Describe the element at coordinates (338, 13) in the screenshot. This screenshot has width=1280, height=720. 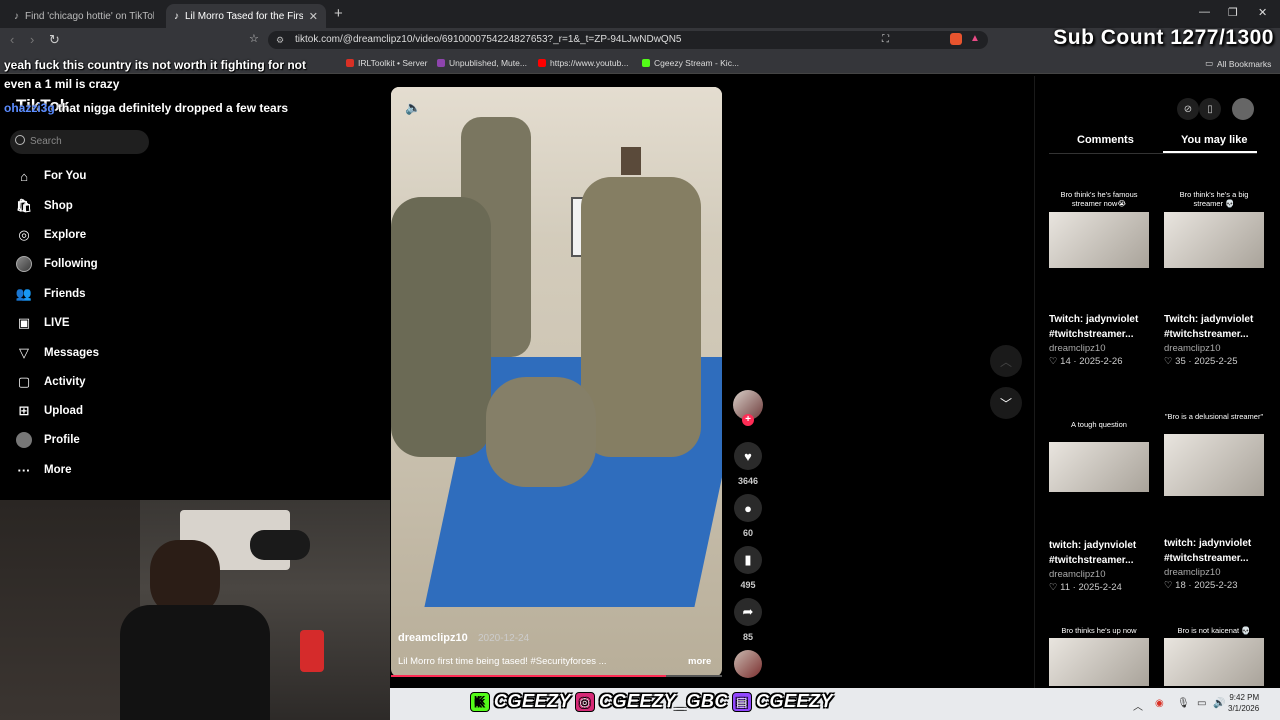
I see `new-tab-icon: +` at that location.